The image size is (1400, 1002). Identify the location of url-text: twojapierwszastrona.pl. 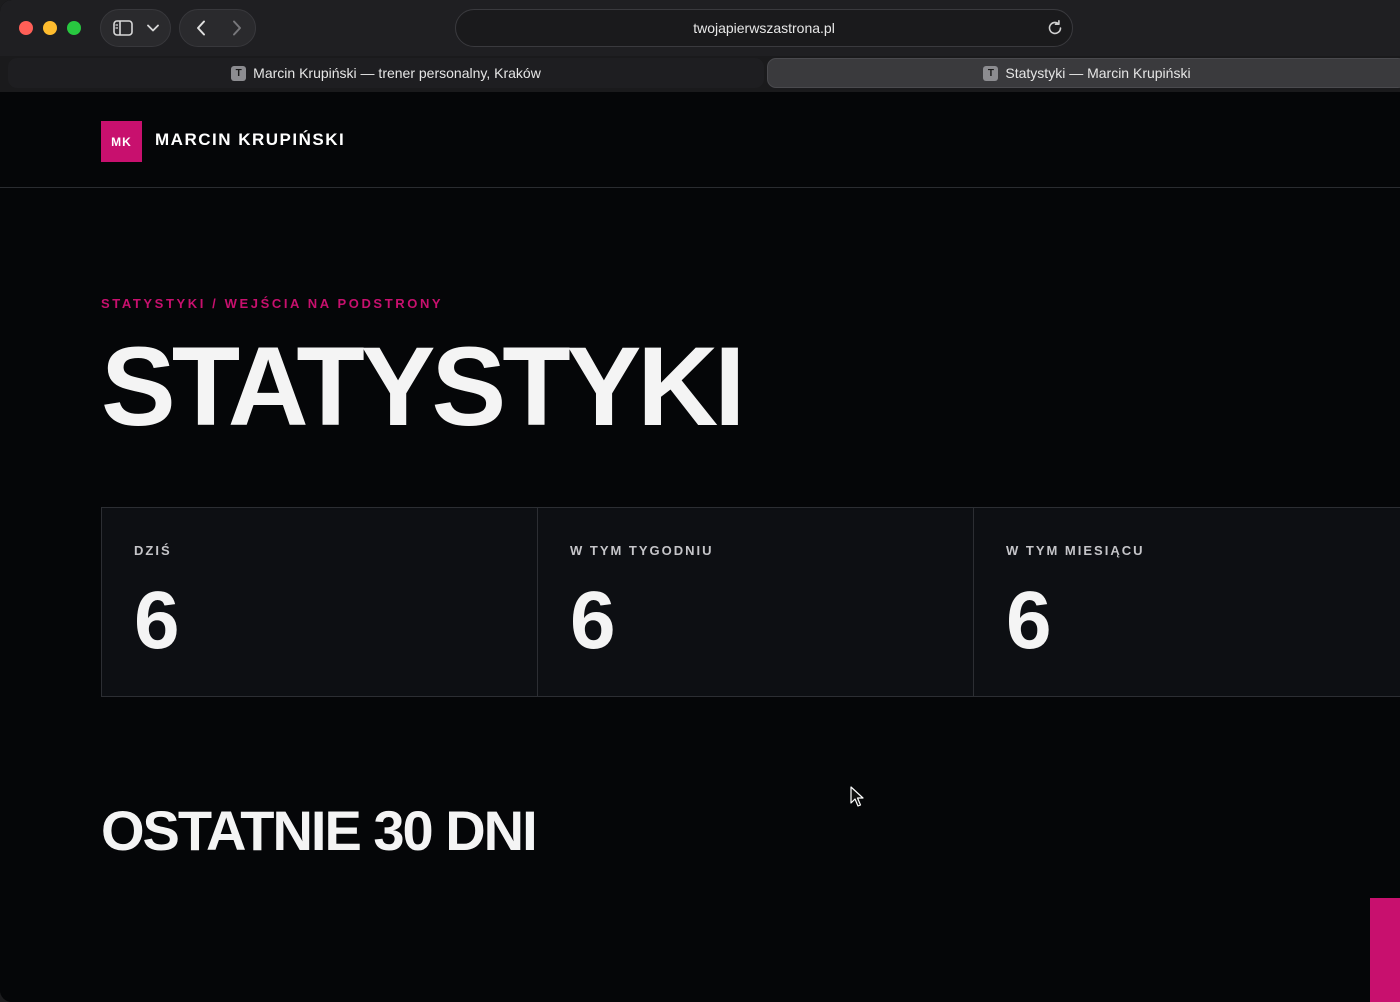
(764, 28).